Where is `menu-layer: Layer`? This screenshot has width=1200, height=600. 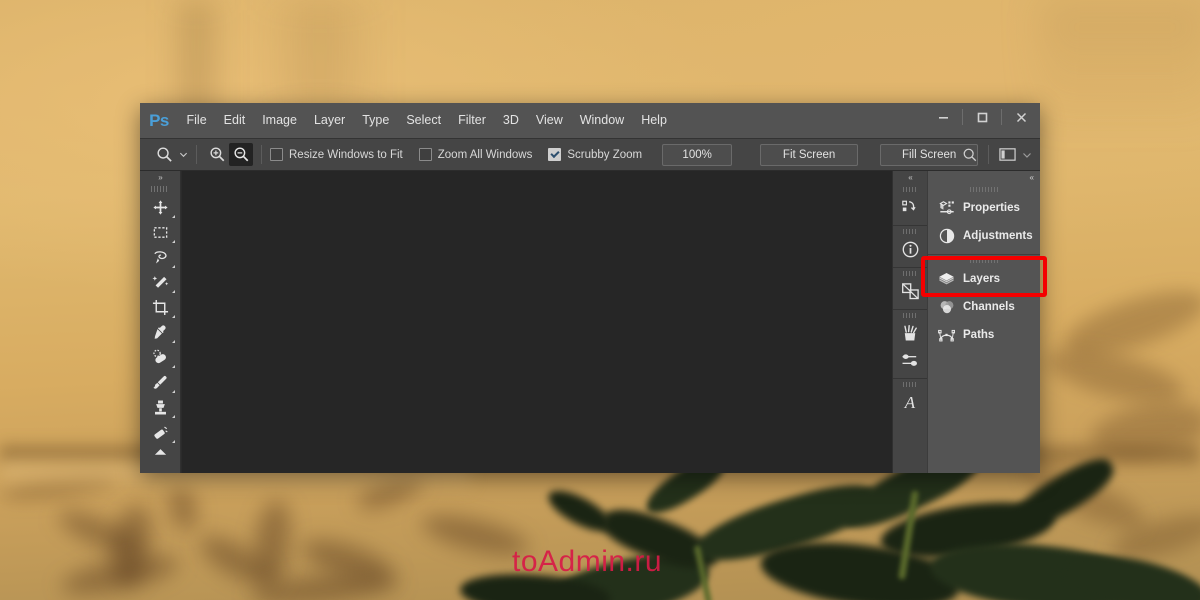 menu-layer: Layer is located at coordinates (329, 120).